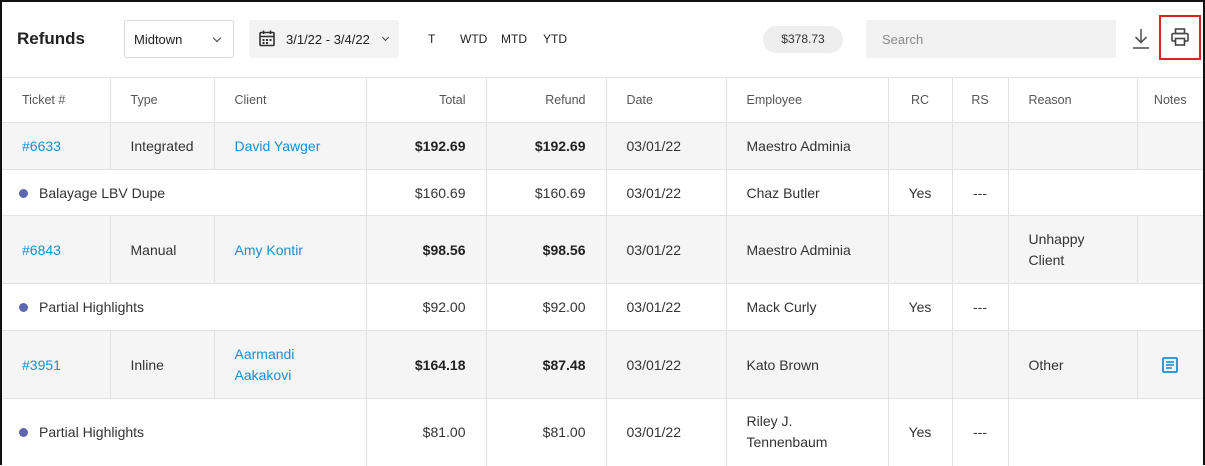 Image resolution: width=1205 pixels, height=466 pixels. Describe the element at coordinates (991, 39) in the screenshot. I see `search-input` at that location.